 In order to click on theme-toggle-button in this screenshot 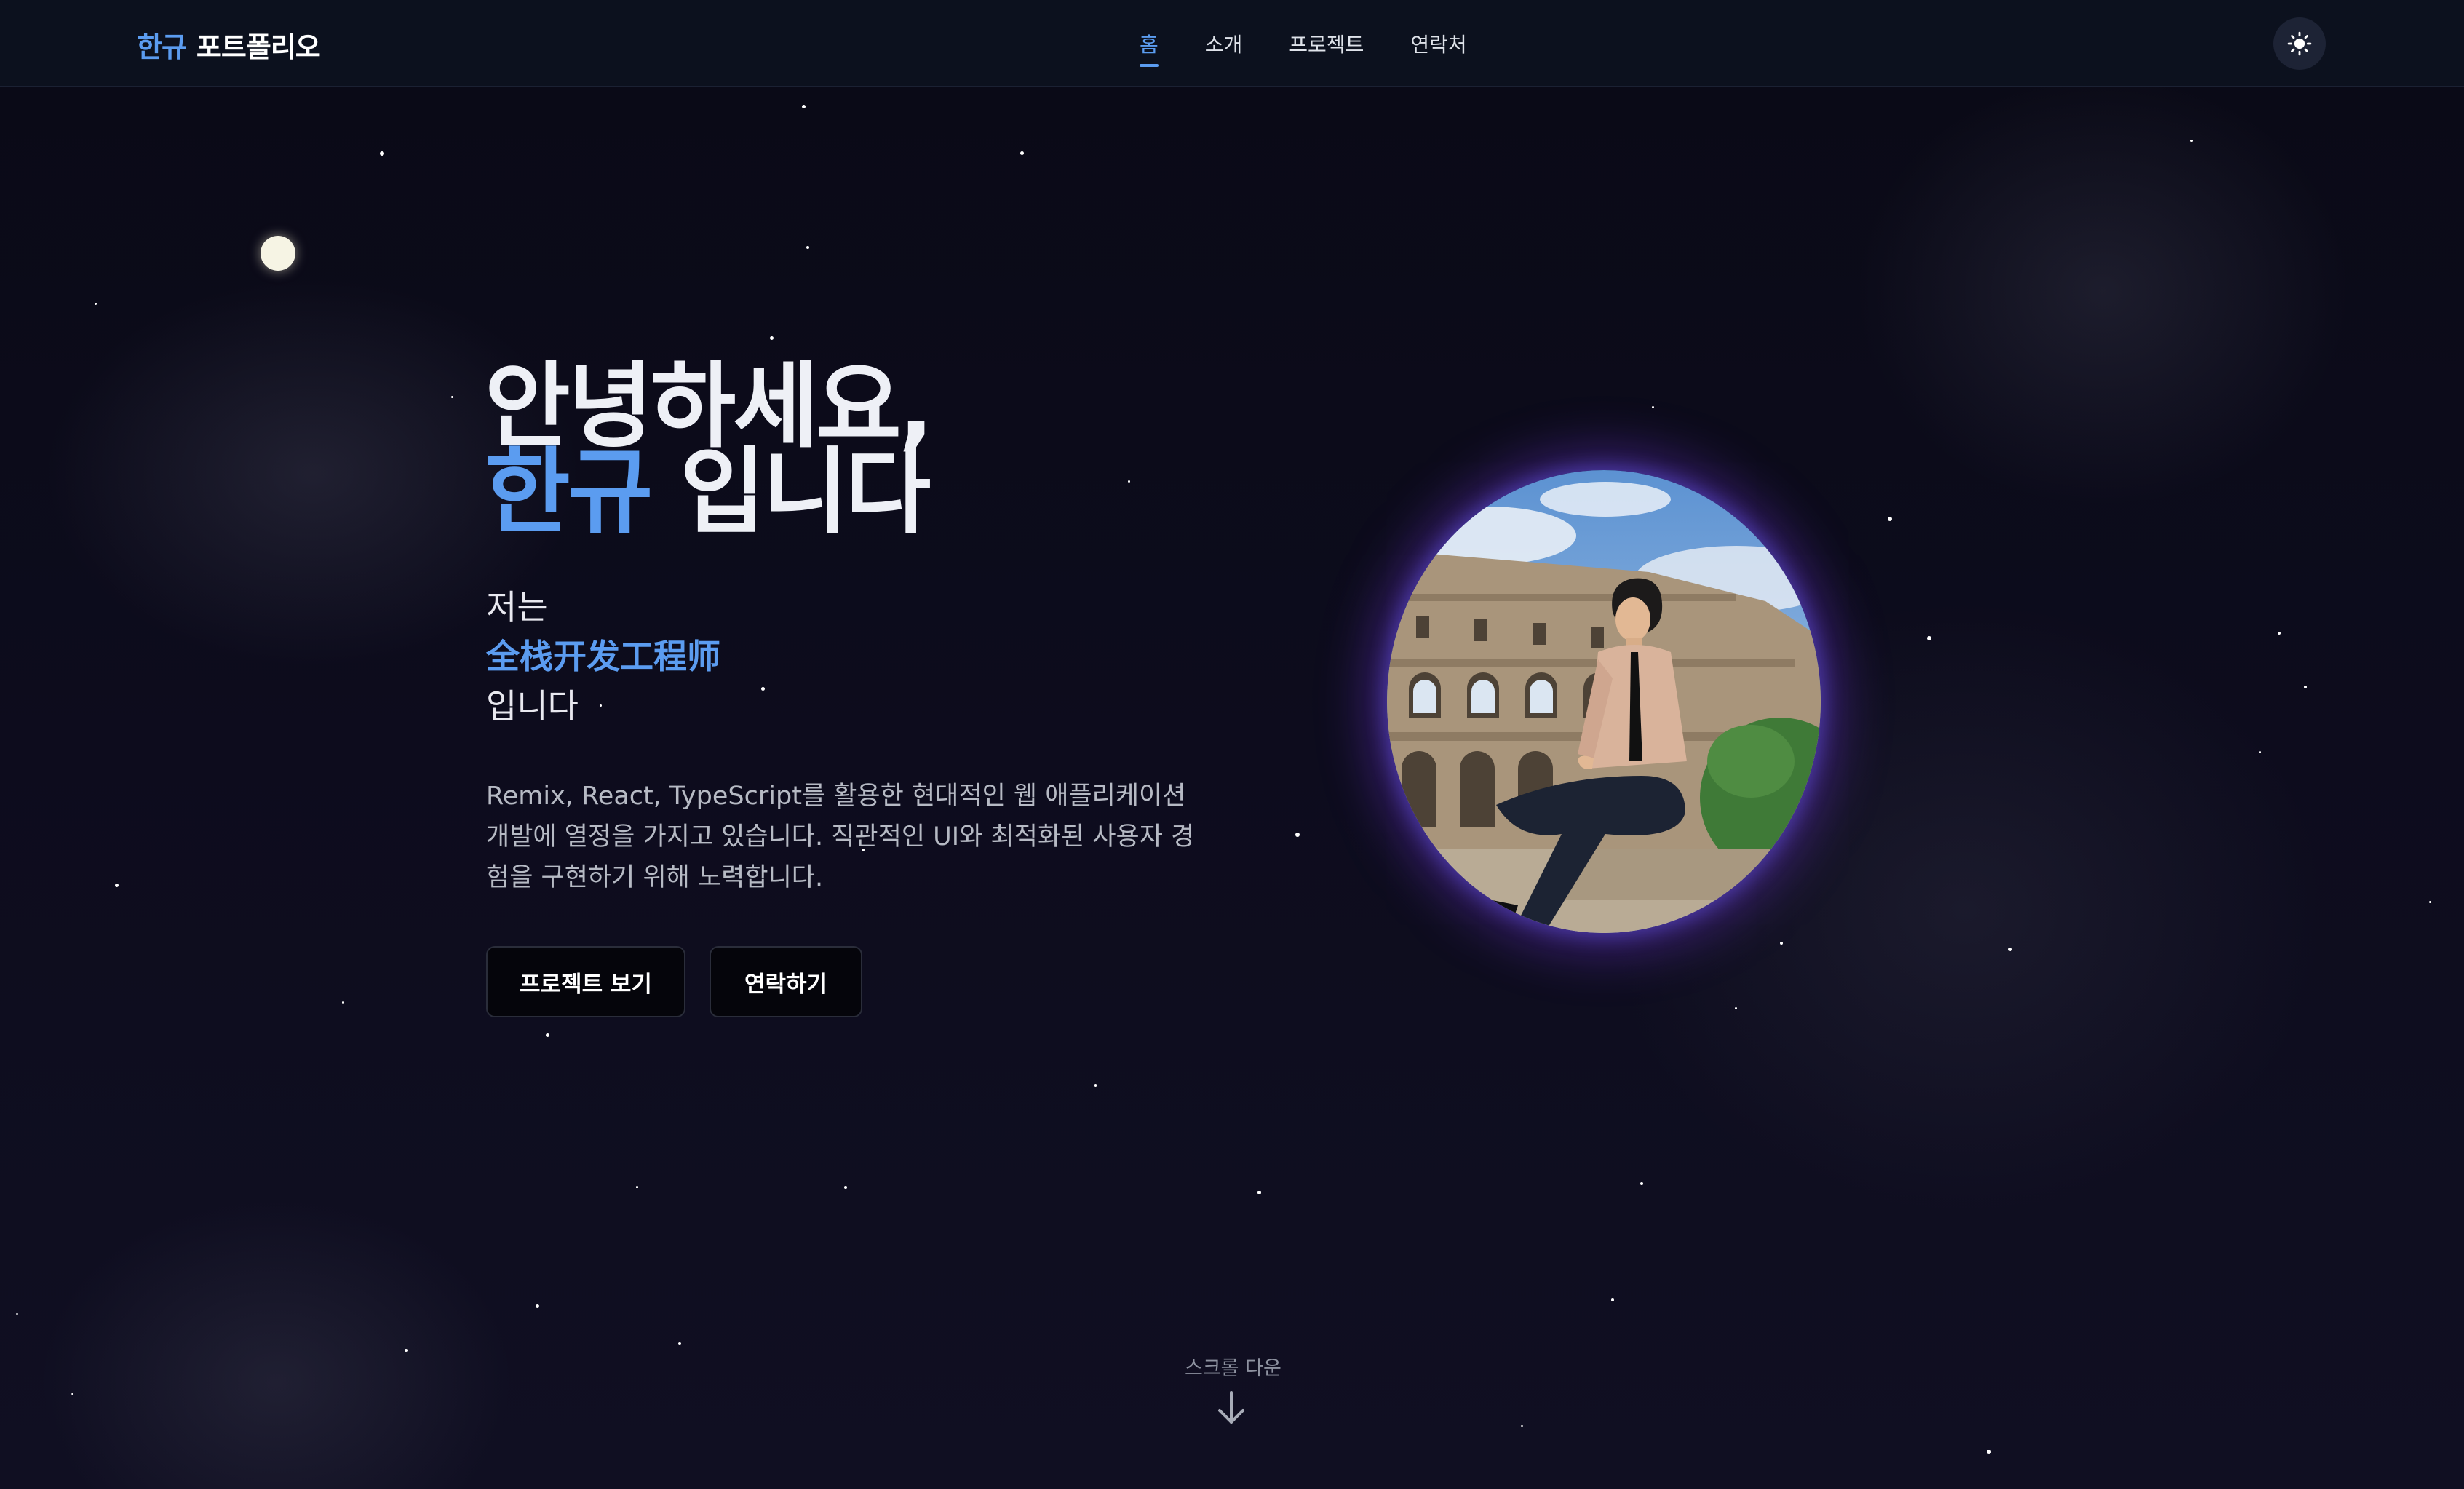, I will do `click(2299, 44)`.